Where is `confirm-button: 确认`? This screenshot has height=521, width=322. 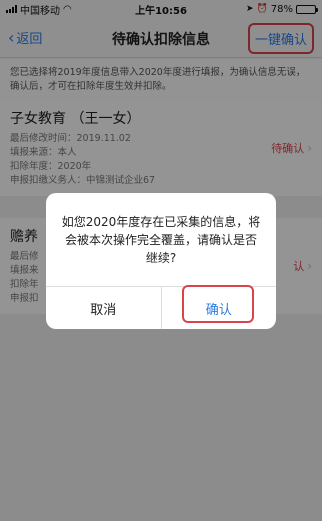 confirm-button: 确认 is located at coordinates (219, 307).